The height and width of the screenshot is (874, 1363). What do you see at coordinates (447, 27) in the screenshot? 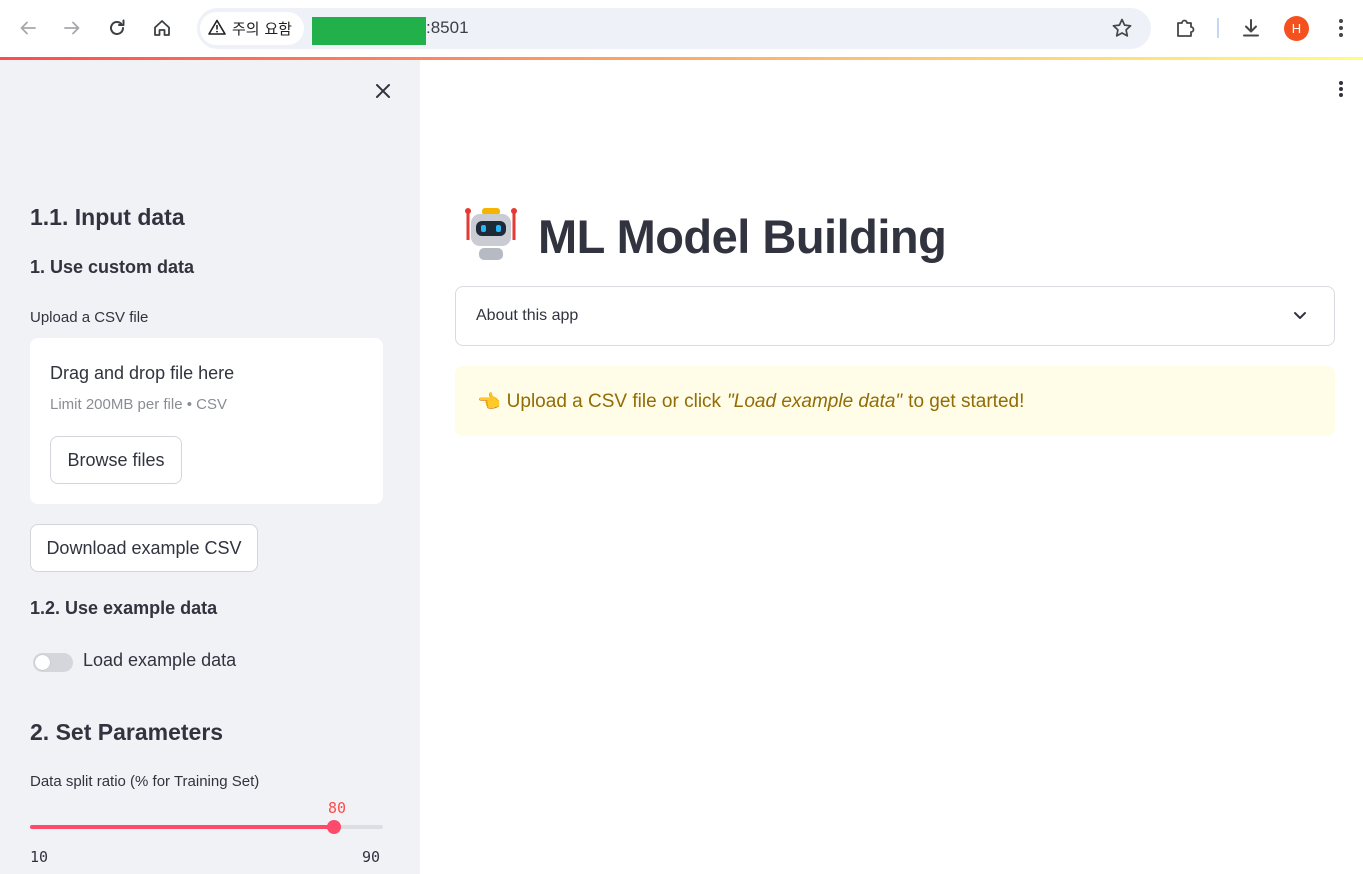
I see `url-port: :8501` at bounding box center [447, 27].